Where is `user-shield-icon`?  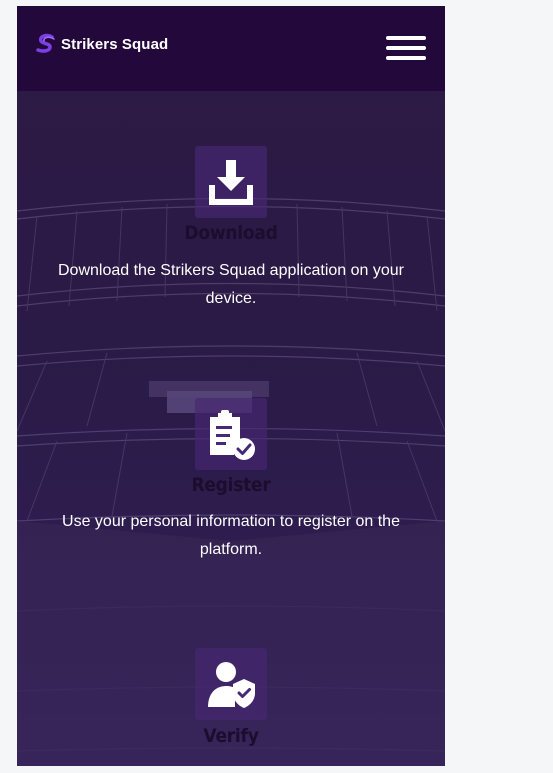
user-shield-icon is located at coordinates (231, 685).